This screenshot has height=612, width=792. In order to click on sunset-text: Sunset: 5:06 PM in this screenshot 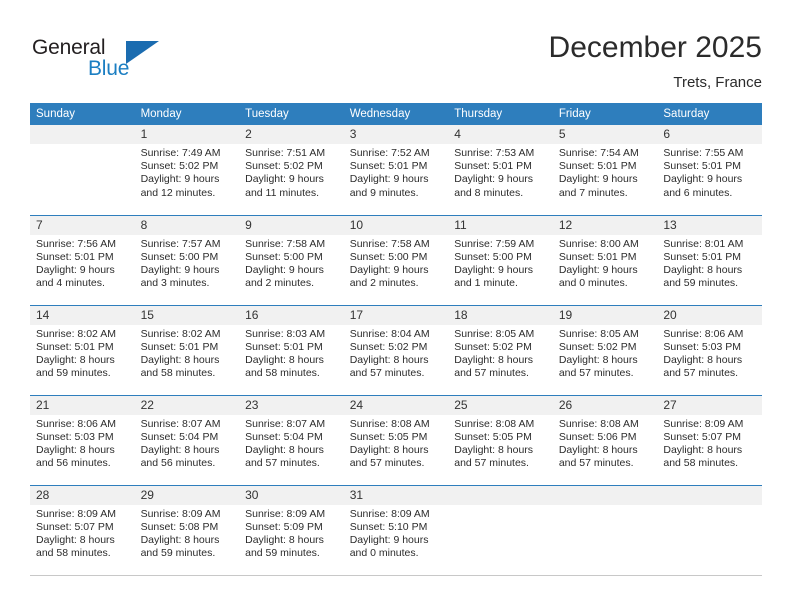, I will do `click(597, 436)`.